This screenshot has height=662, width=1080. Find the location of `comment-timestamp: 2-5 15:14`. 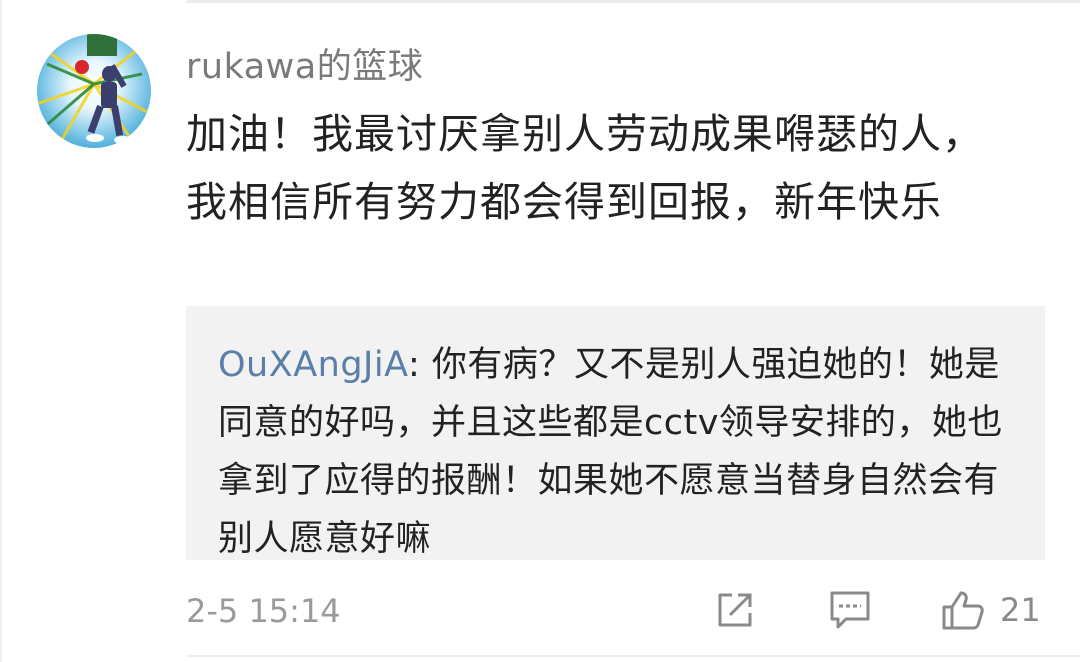

comment-timestamp: 2-5 15:14 is located at coordinates (263, 611).